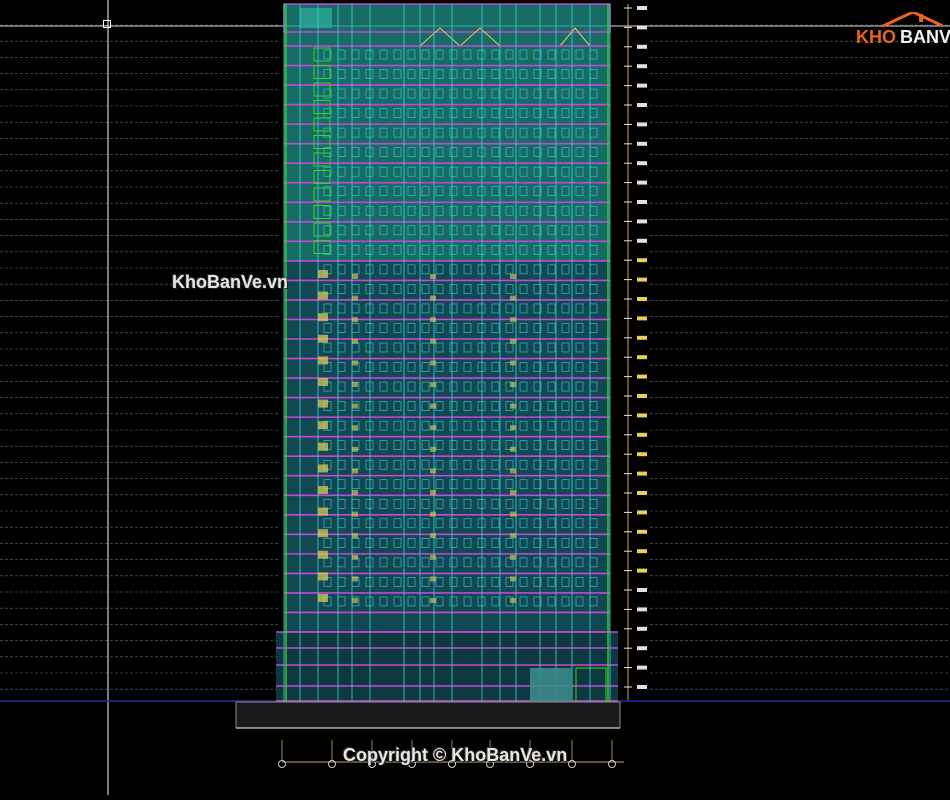 The height and width of the screenshot is (800, 950). Describe the element at coordinates (316, 18) in the screenshot. I see `roof-block` at that location.